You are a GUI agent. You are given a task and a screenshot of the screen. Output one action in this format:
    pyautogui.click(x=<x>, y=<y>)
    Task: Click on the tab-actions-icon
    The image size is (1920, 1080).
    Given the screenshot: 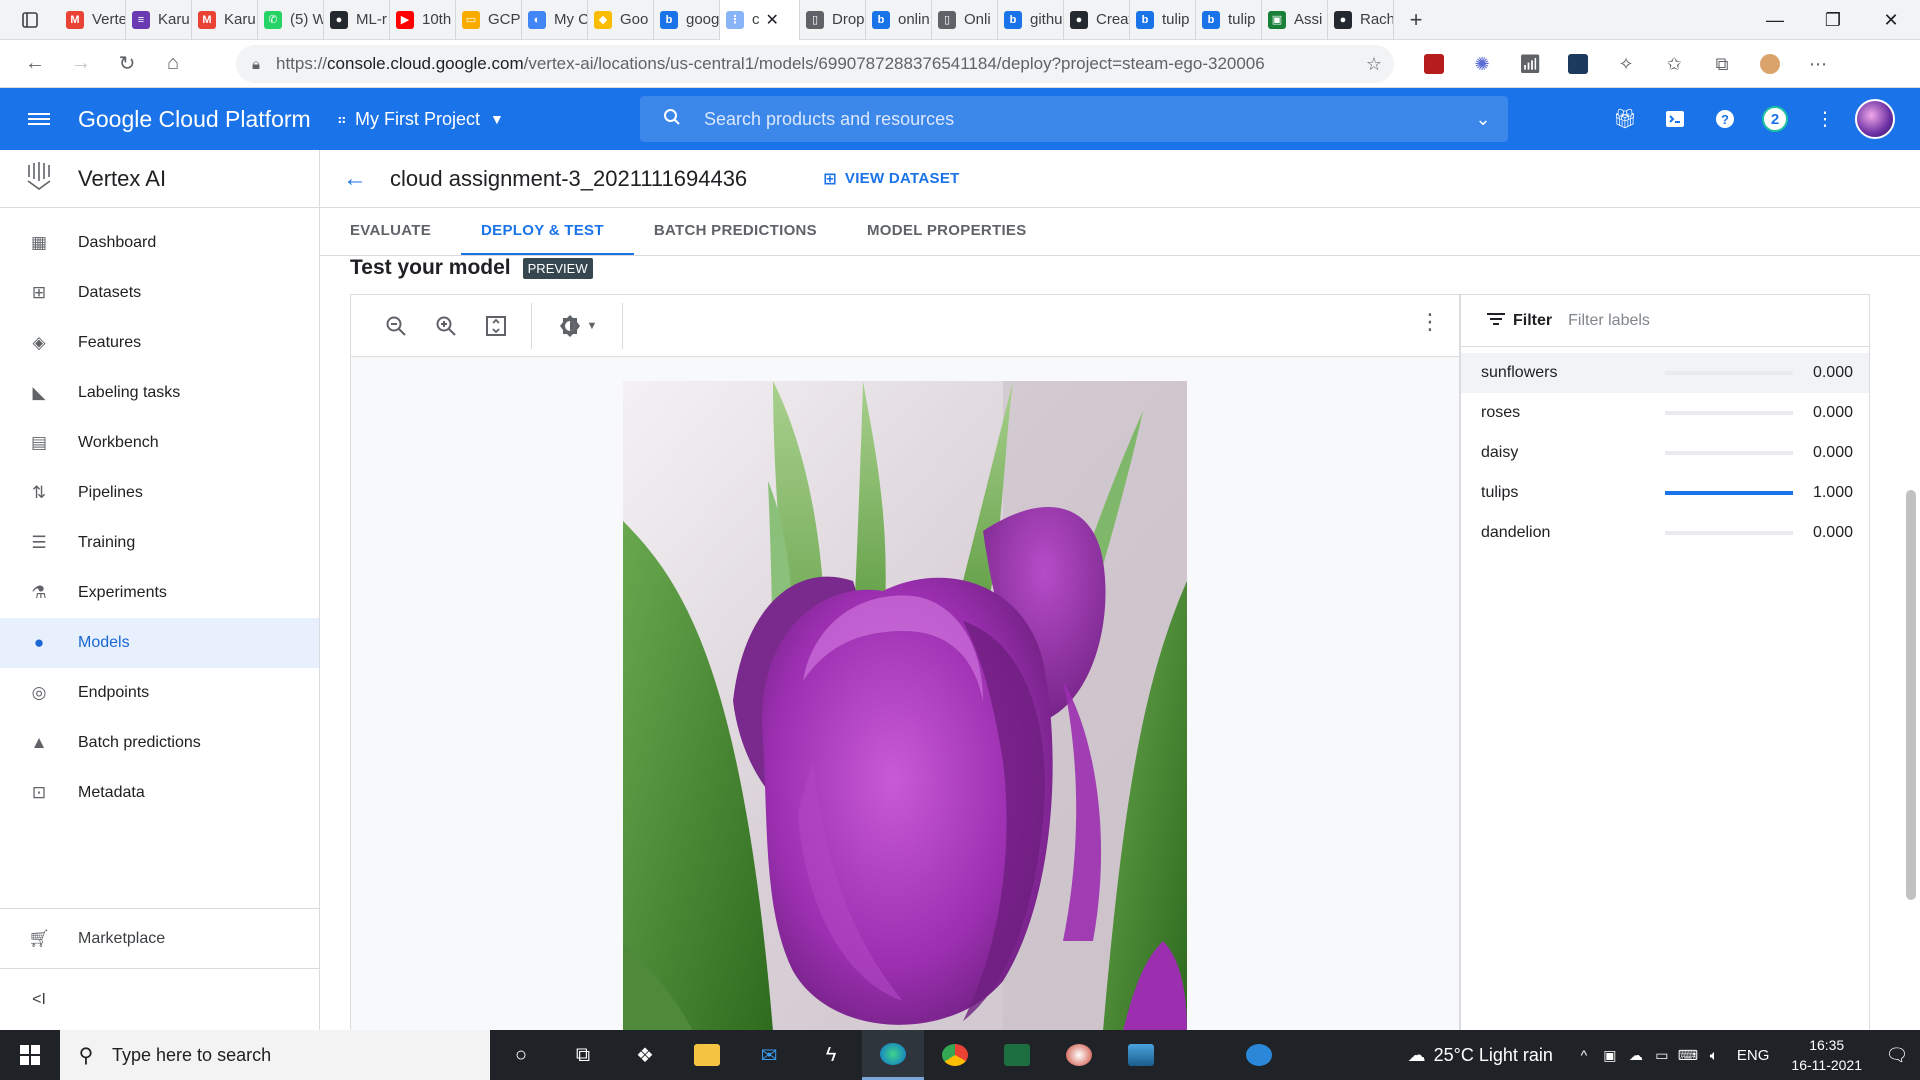 What is the action you would take?
    pyautogui.click(x=30, y=20)
    